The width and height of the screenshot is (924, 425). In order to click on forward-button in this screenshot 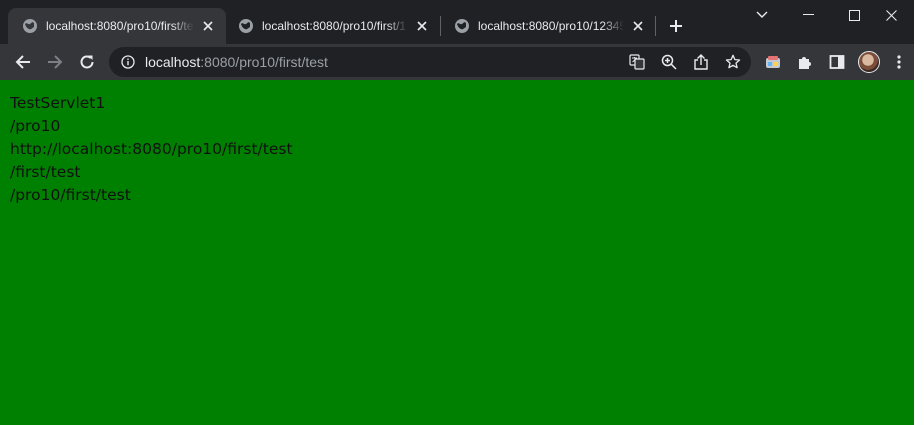, I will do `click(55, 62)`.